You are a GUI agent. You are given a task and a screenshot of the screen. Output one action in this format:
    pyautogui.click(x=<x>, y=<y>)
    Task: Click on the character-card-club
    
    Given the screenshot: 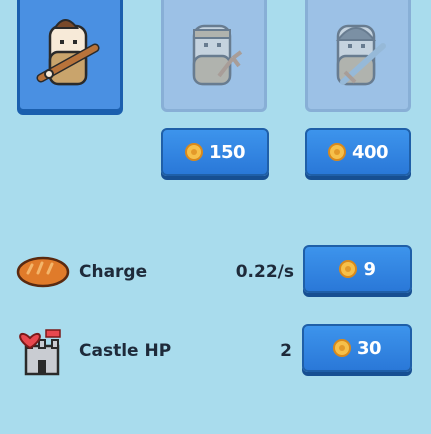 What is the action you would take?
    pyautogui.click(x=70, y=56)
    